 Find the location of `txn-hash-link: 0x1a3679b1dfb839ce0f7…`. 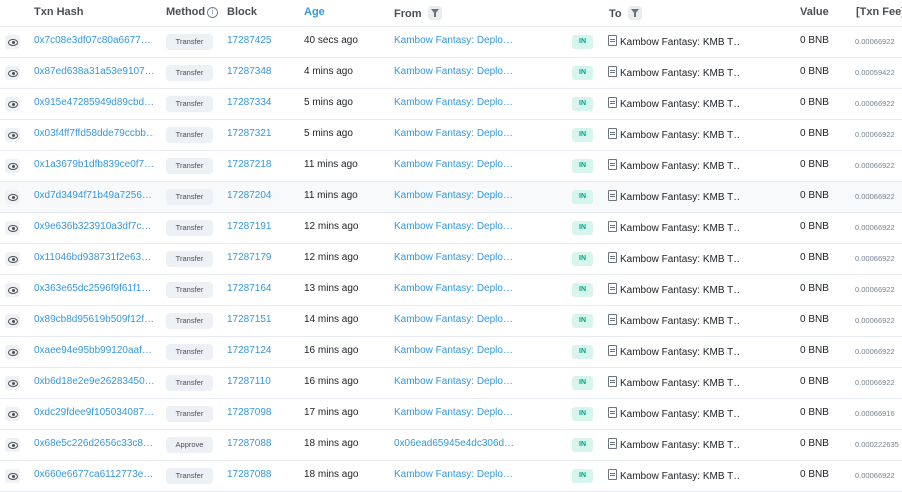

txn-hash-link: 0x1a3679b1dfb839ce0f7… is located at coordinates (94, 164).